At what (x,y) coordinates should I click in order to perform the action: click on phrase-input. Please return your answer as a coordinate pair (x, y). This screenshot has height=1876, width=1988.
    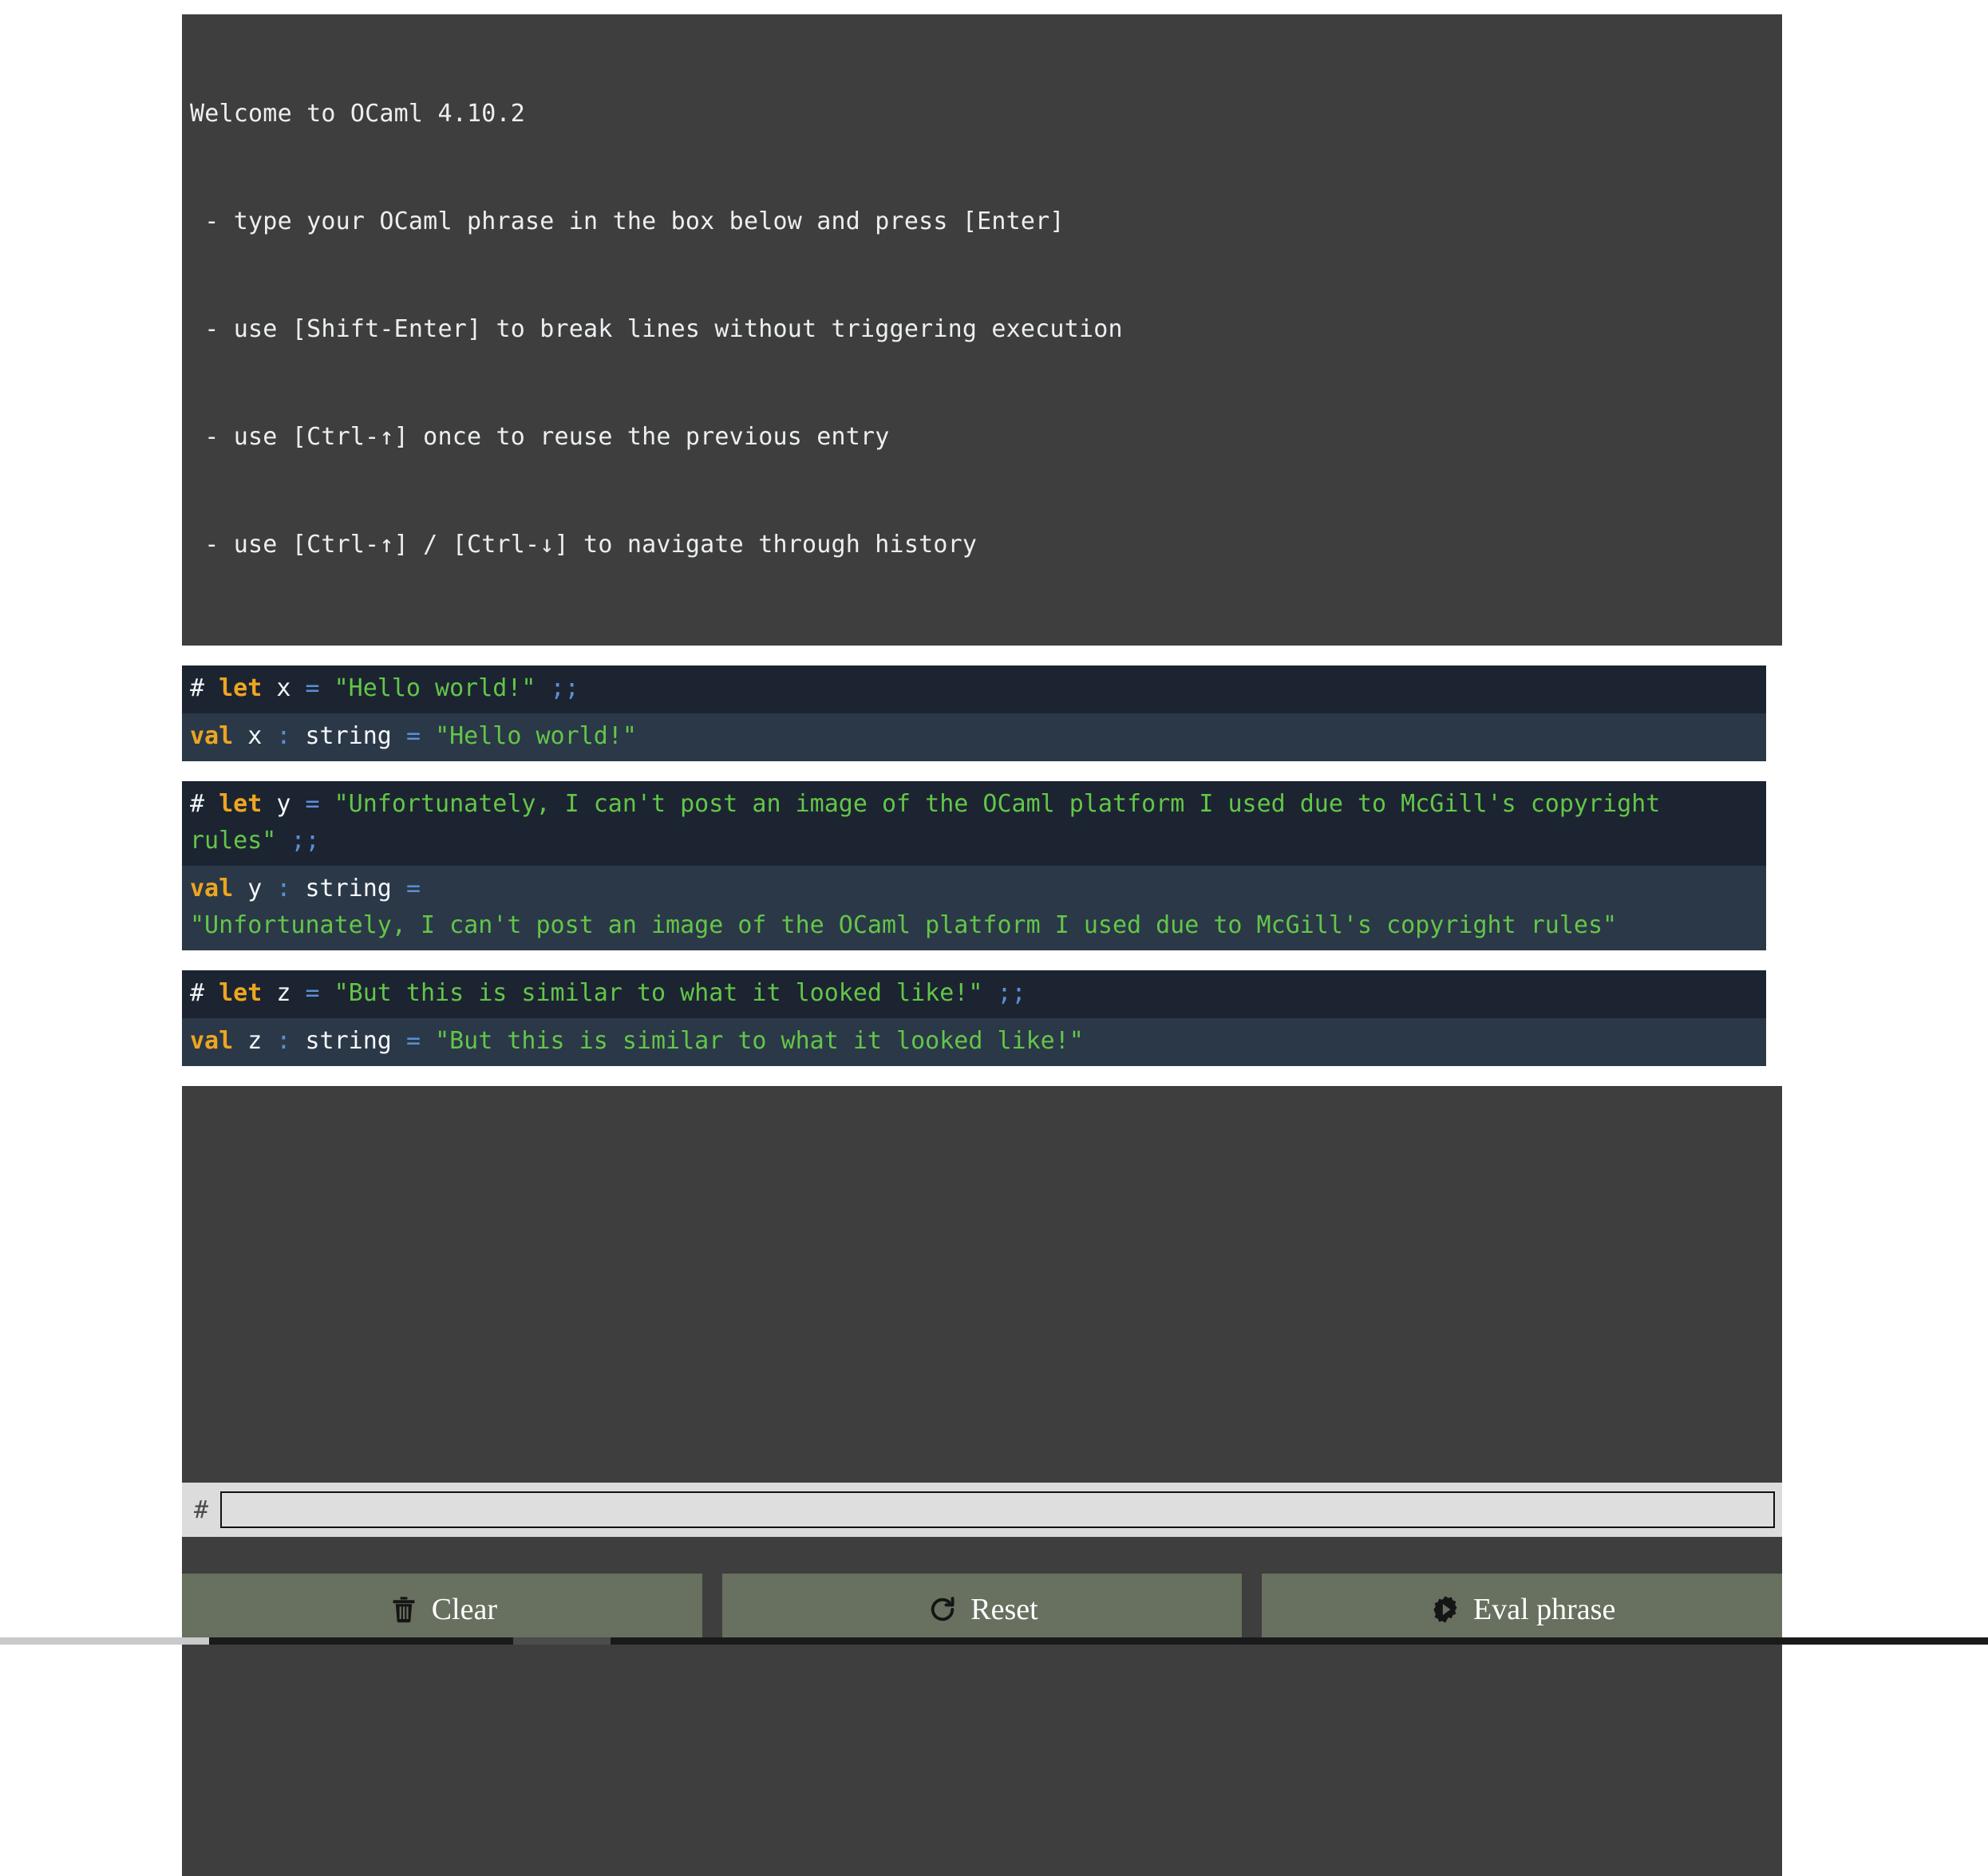
    Looking at the image, I should click on (997, 1509).